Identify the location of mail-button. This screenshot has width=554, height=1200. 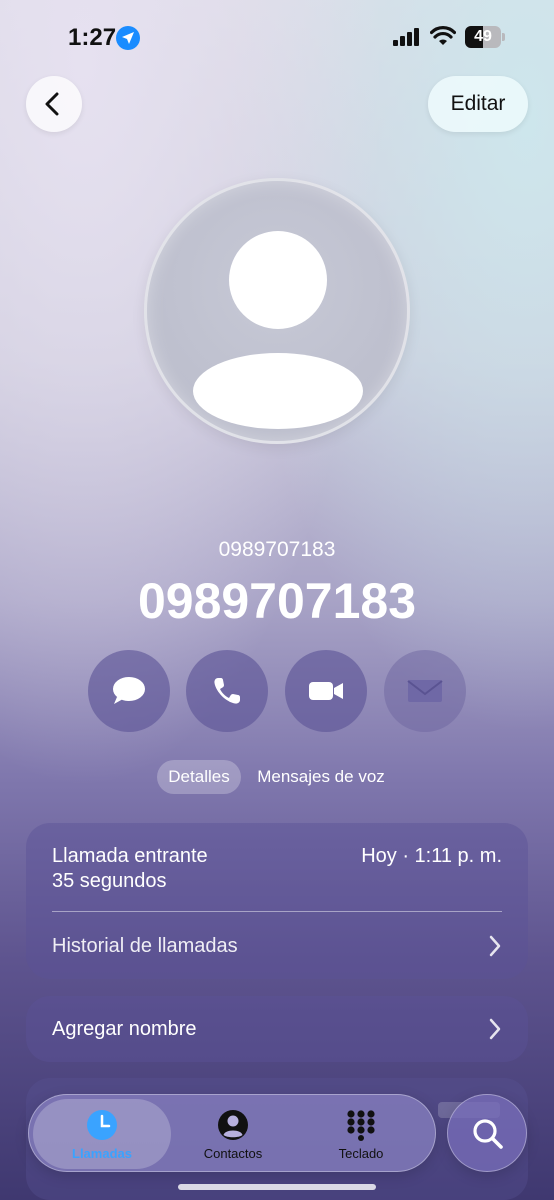
(425, 691).